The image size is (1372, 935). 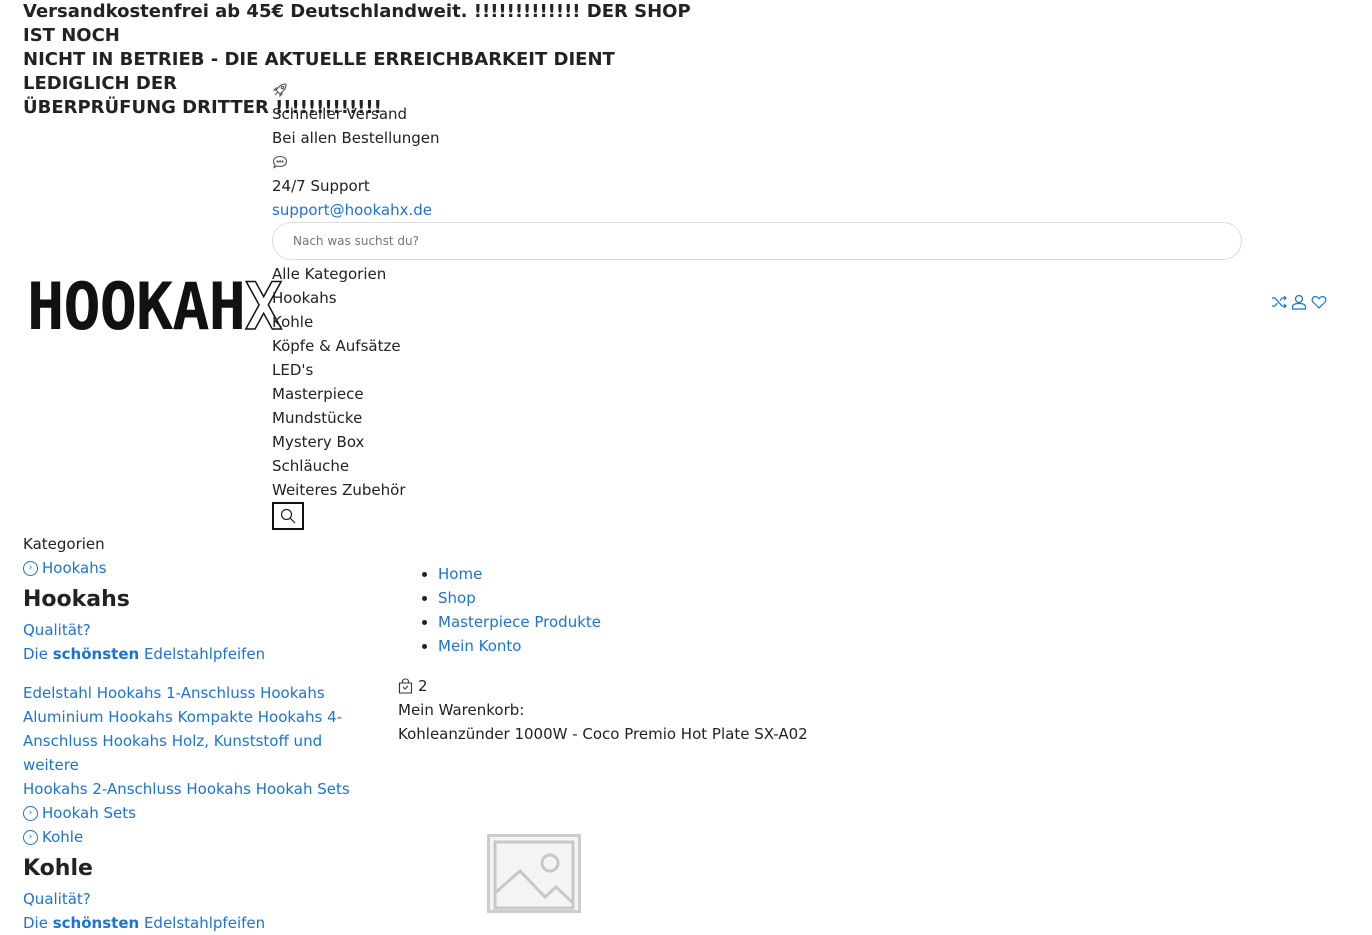 I want to click on category-option: Schläuche, so click(x=339, y=466).